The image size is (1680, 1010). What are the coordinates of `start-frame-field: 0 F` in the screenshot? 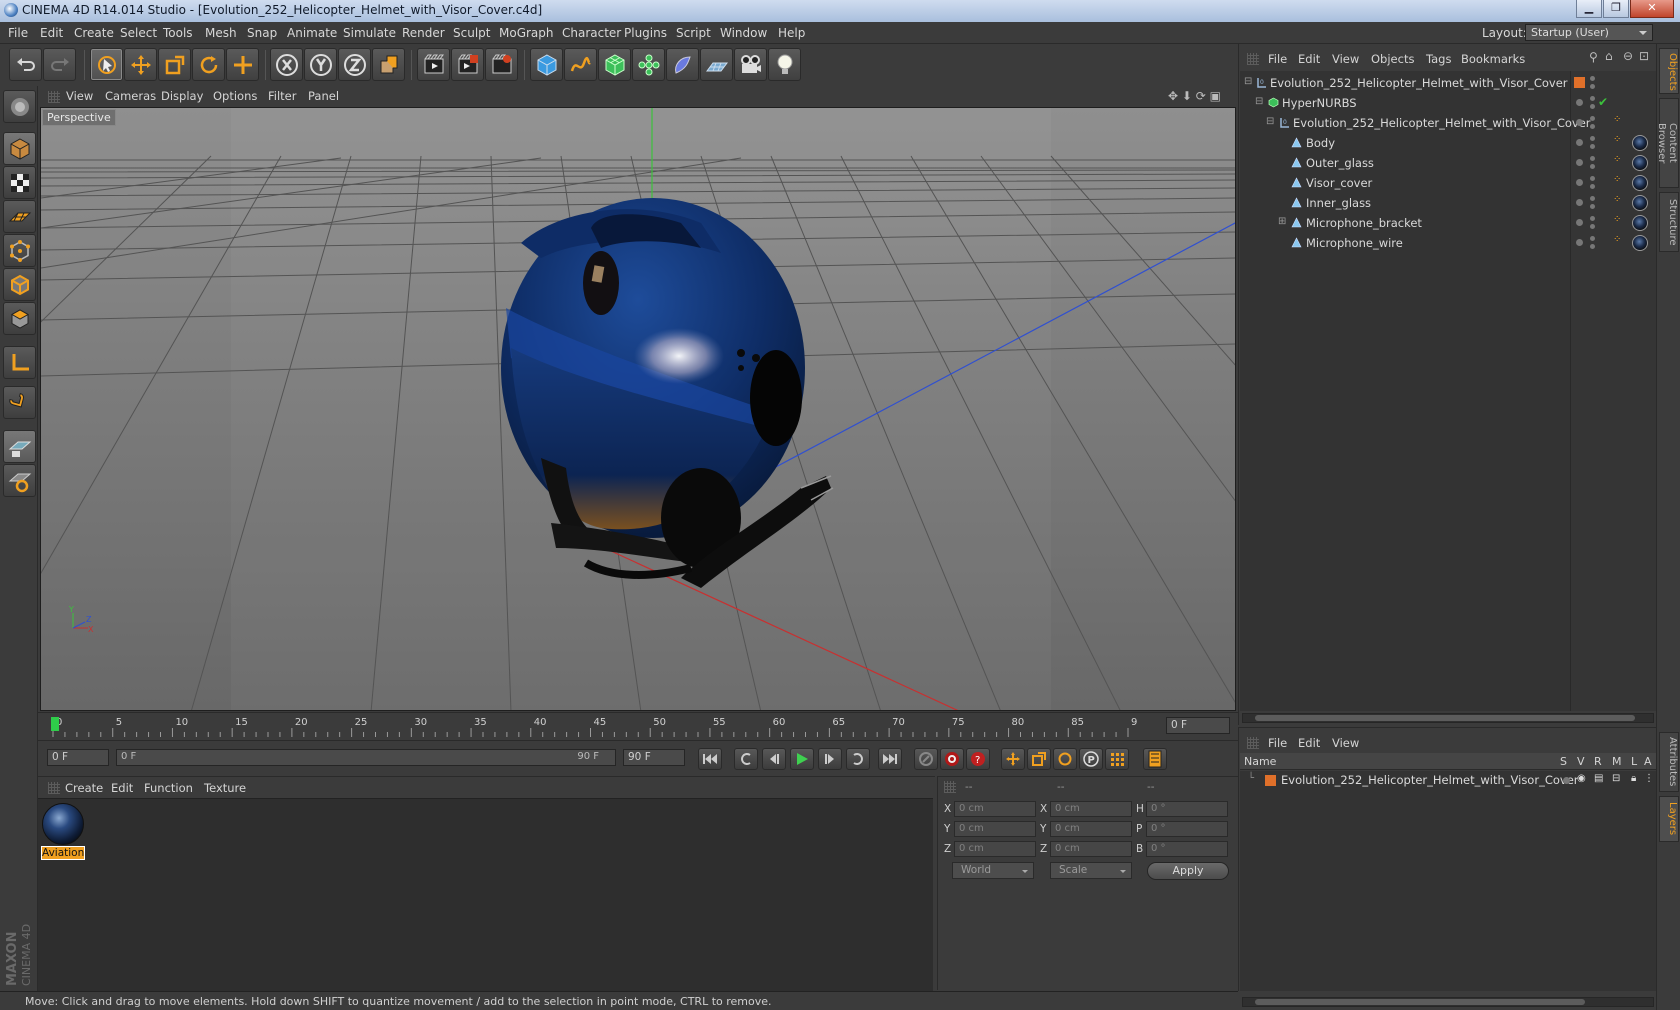 It's located at (78, 757).